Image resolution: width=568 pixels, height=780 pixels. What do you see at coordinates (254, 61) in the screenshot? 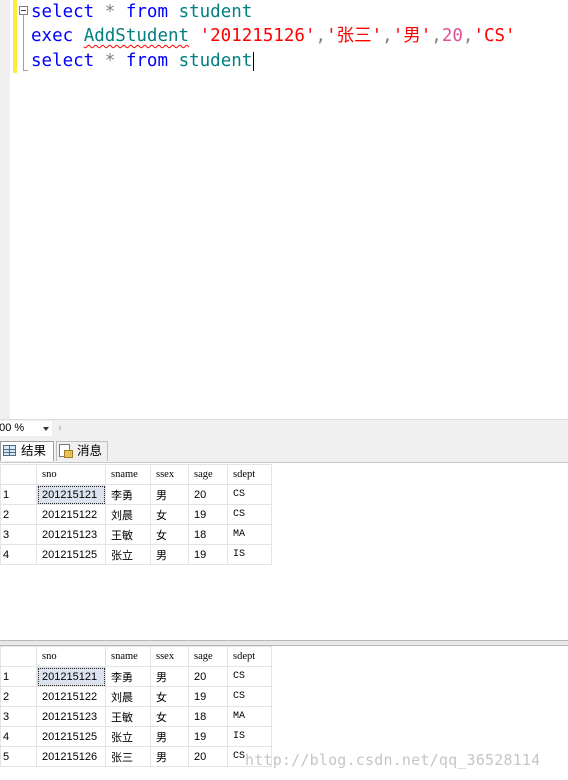
I see `text-cursor` at bounding box center [254, 61].